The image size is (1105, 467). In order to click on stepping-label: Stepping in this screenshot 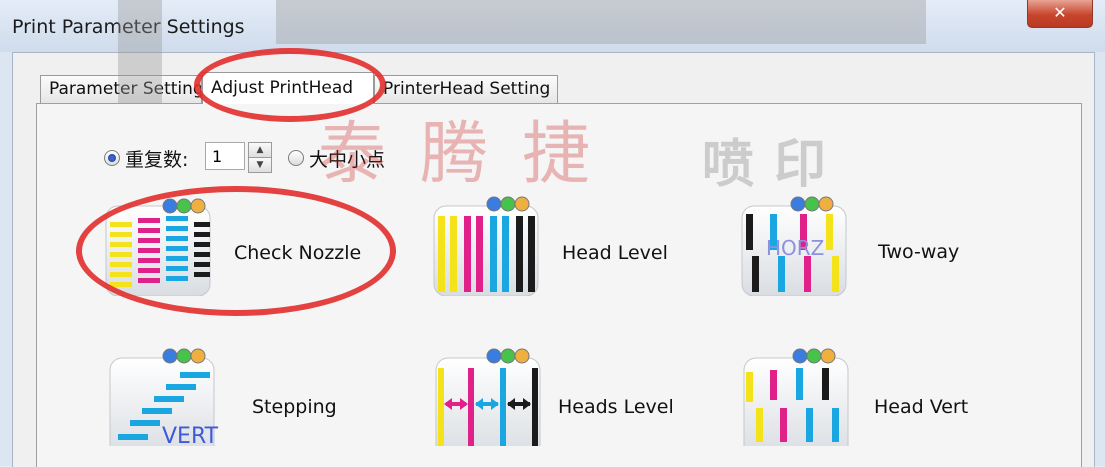, I will do `click(294, 407)`.